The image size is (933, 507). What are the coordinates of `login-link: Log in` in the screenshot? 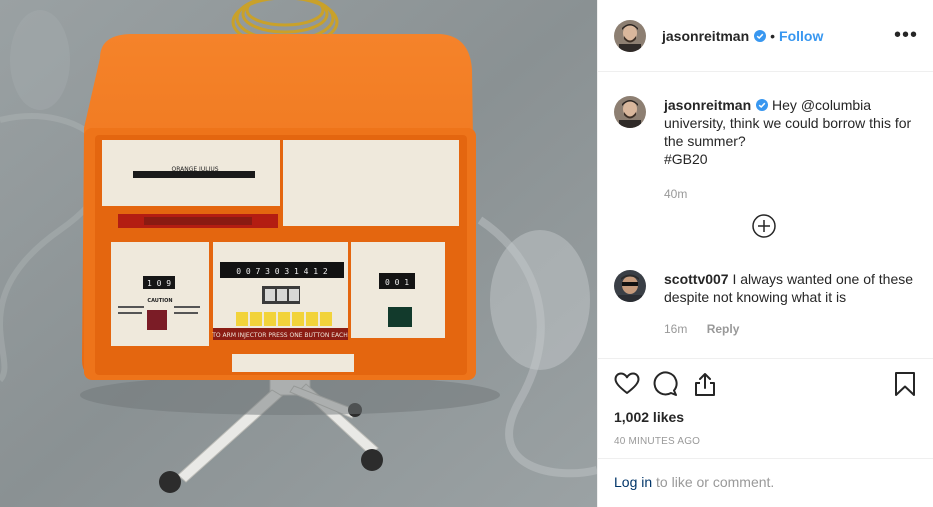 It's located at (633, 482).